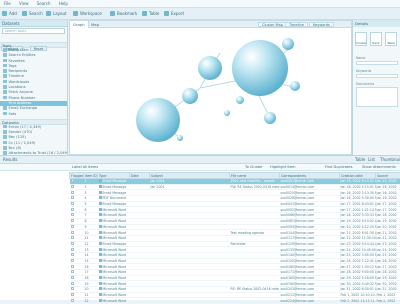 This screenshot has width=400, height=304. Describe the element at coordinates (20, 103) in the screenshot. I see `tool-label: Find Address` at that location.